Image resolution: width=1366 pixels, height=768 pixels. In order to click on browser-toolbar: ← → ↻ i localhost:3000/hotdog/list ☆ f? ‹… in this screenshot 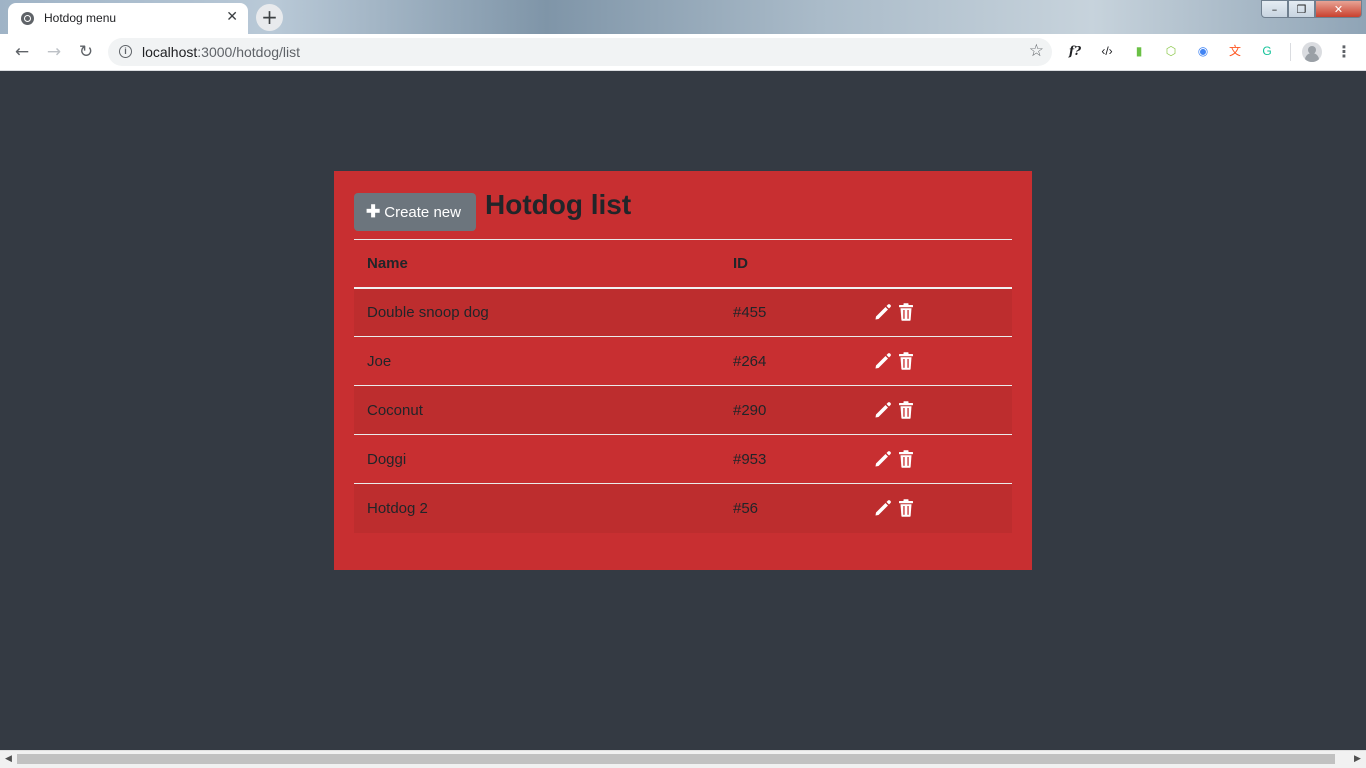, I will do `click(683, 52)`.